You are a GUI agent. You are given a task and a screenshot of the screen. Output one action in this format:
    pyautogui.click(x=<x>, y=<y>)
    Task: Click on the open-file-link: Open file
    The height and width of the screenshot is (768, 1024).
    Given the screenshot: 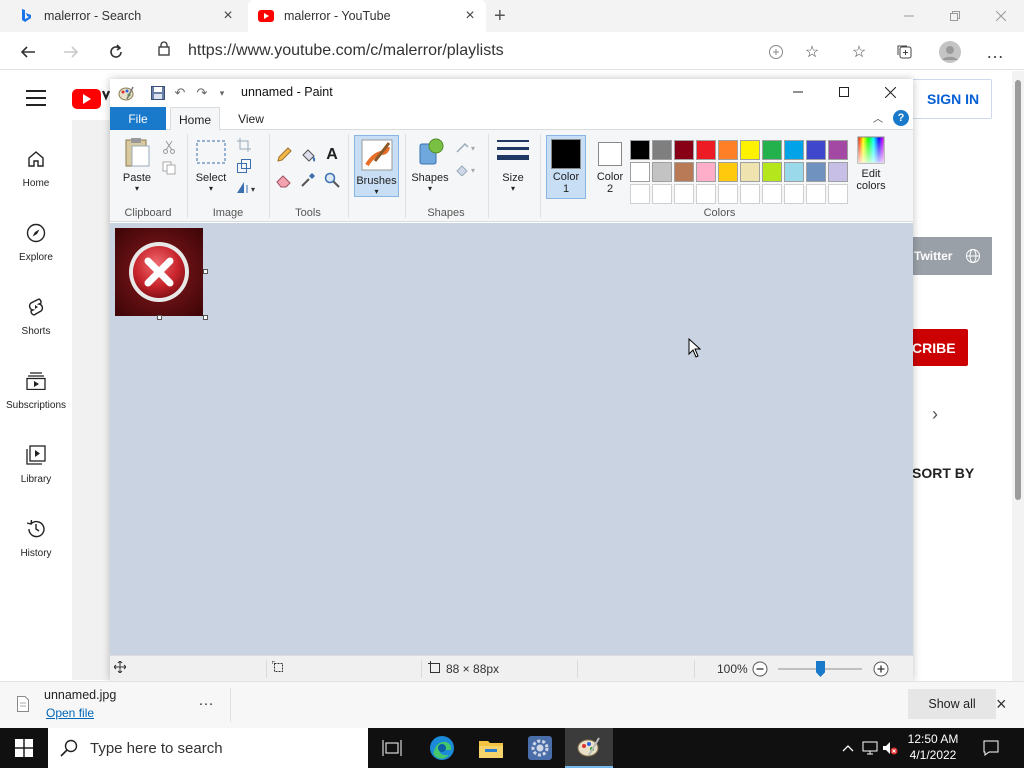 What is the action you would take?
    pyautogui.click(x=70, y=713)
    